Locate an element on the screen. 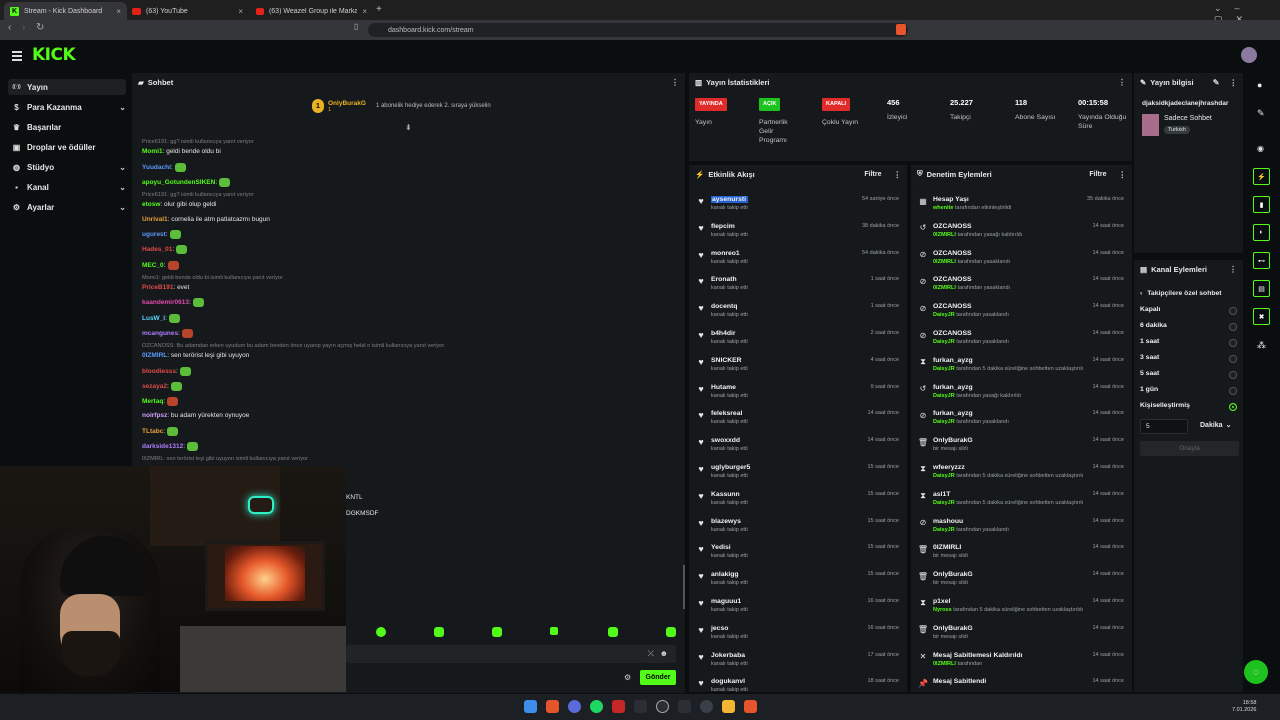 This screenshot has height=720, width=1280. sidebar-item-6: ⚙ Ayarlar ⌄ is located at coordinates (67, 207).